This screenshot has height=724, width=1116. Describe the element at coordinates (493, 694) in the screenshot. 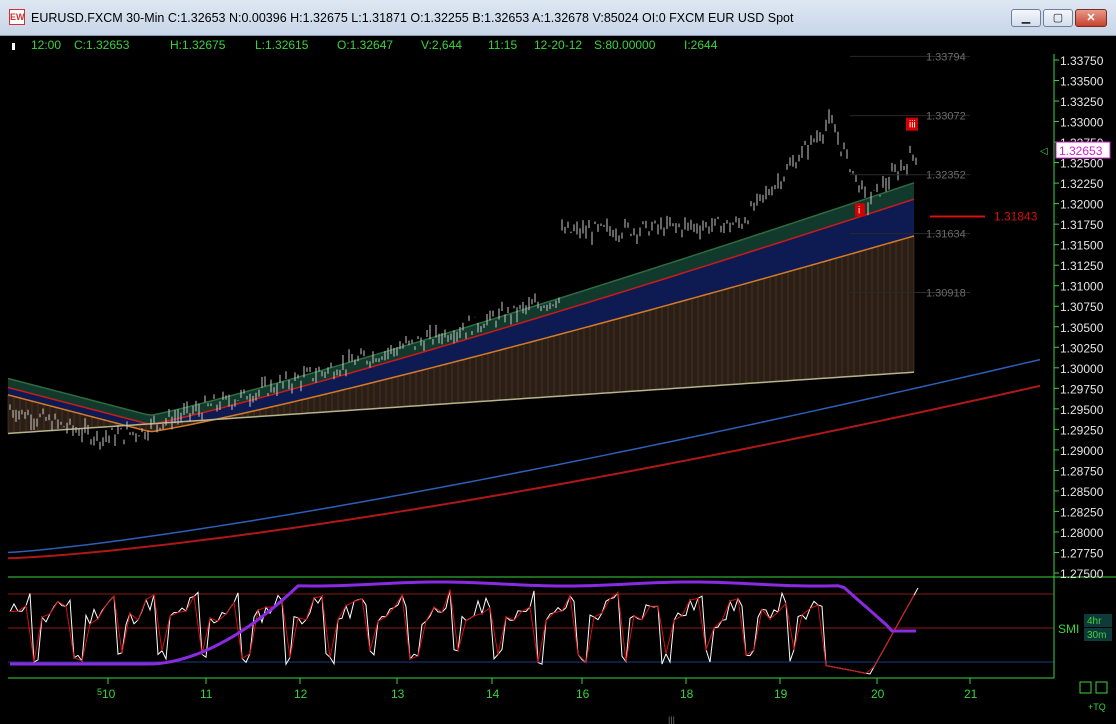

I see `date-tick-label: 14` at that location.